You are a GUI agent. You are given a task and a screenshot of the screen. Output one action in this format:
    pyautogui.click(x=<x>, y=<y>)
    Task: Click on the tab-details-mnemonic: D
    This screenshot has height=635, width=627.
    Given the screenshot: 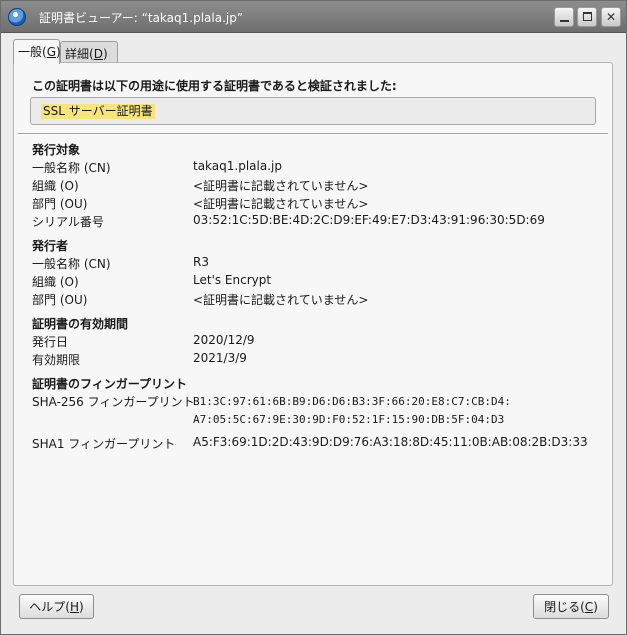 What is the action you would take?
    pyautogui.click(x=98, y=54)
    